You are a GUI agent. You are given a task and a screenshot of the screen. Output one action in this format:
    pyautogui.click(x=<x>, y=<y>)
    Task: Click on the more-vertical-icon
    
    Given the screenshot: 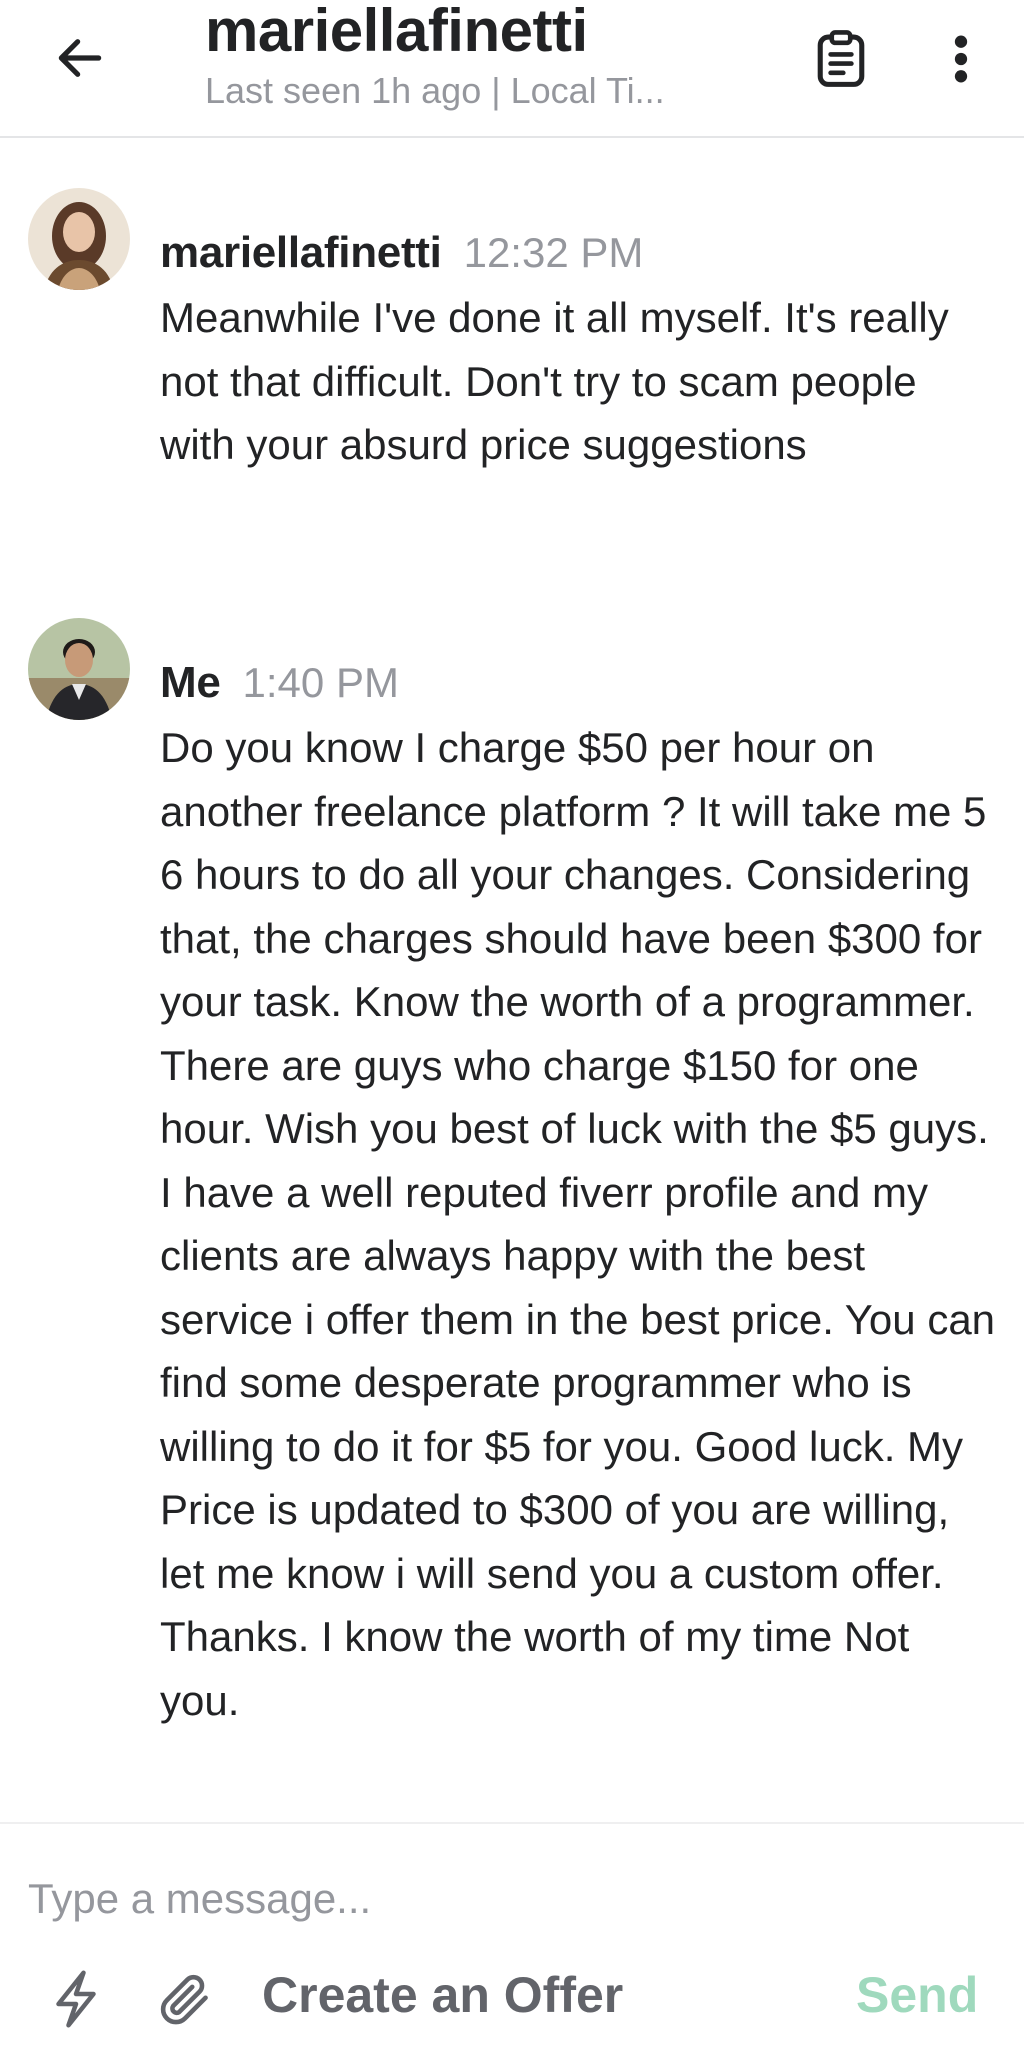 What is the action you would take?
    pyautogui.click(x=961, y=59)
    